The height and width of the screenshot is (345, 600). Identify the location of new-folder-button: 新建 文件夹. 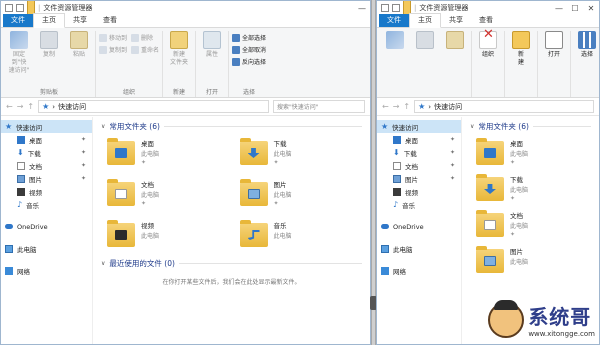
(179, 59).